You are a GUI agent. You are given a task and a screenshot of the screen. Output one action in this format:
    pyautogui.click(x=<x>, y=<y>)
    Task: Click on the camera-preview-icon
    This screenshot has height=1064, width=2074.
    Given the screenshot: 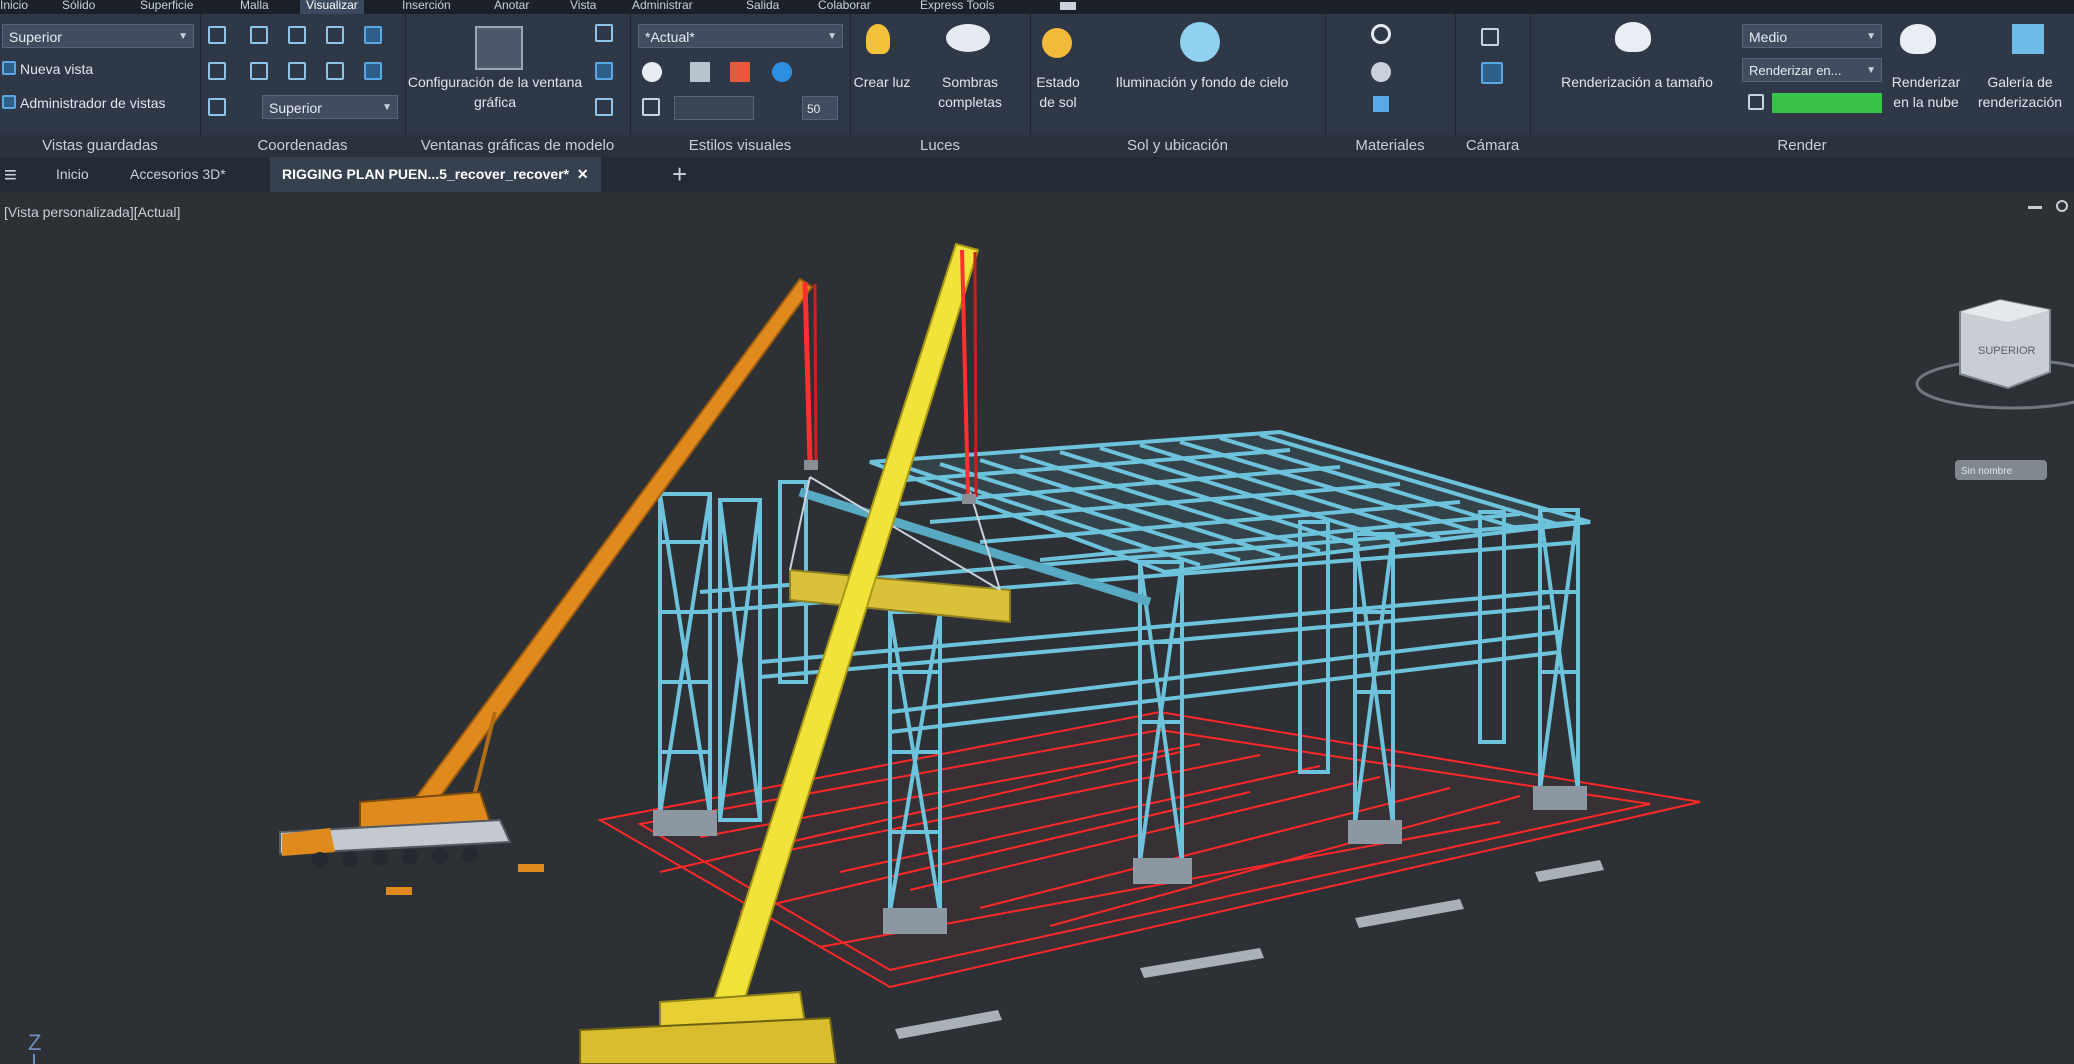 What is the action you would take?
    pyautogui.click(x=1492, y=73)
    